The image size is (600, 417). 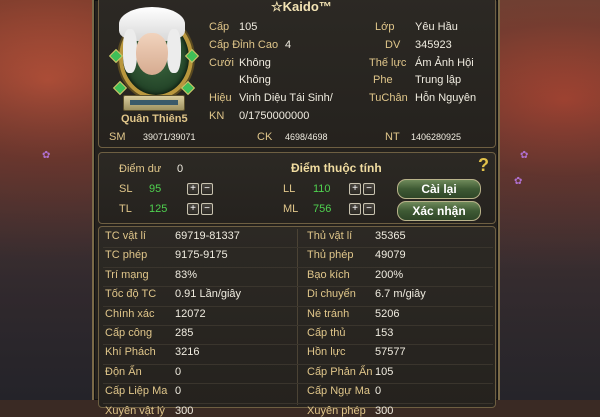 What do you see at coordinates (207, 209) in the screenshot?
I see `tl-minus-button: −` at bounding box center [207, 209].